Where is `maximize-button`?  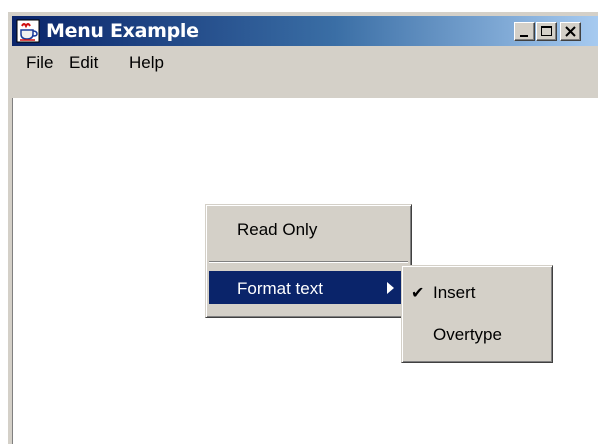
maximize-button is located at coordinates (546, 31).